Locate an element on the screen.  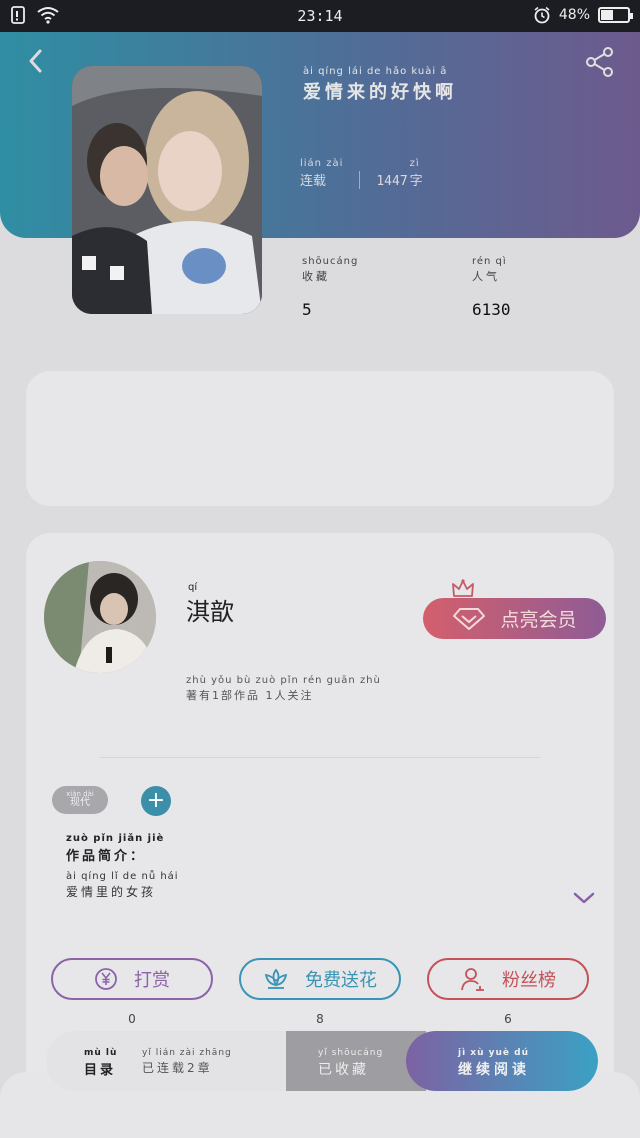
add-tag-button: + is located at coordinates (156, 801).